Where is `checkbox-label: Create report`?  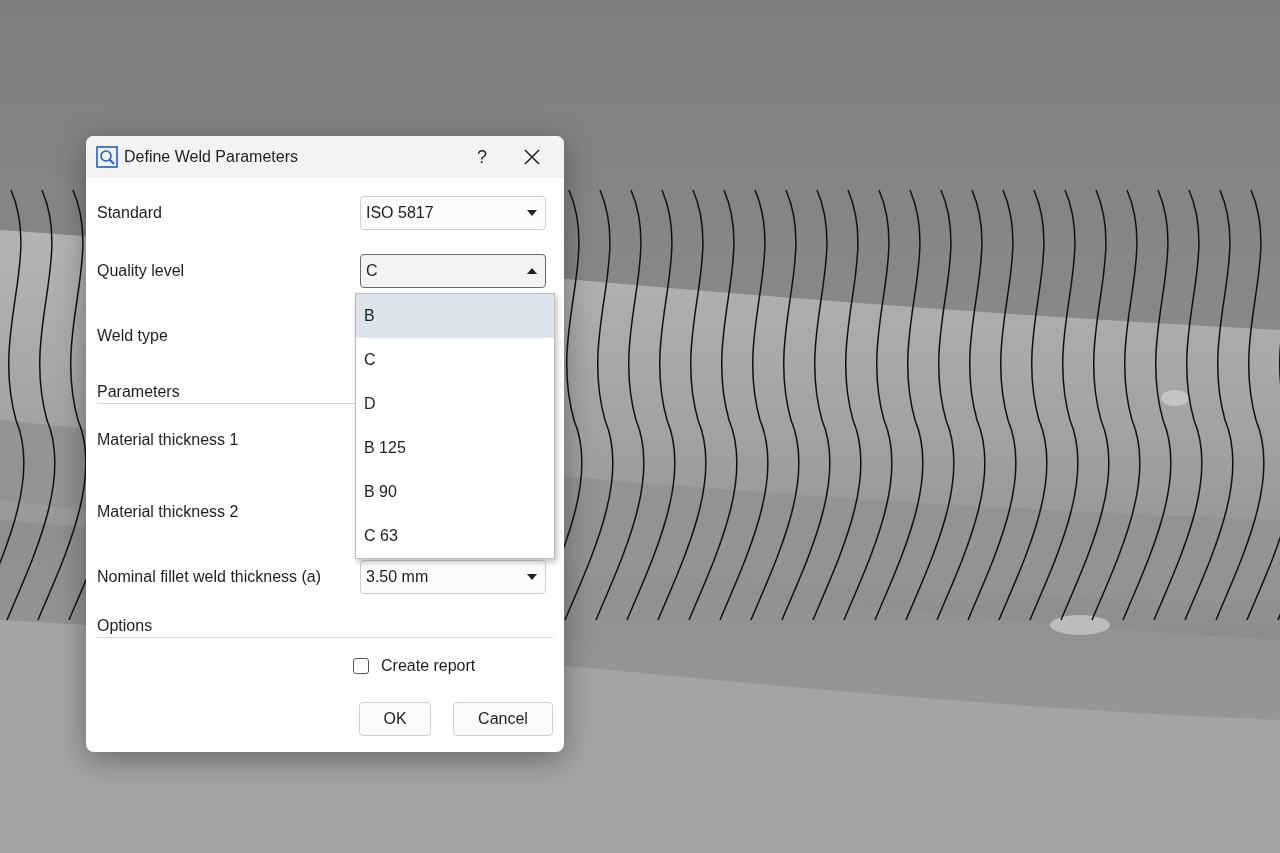
checkbox-label: Create report is located at coordinates (428, 666).